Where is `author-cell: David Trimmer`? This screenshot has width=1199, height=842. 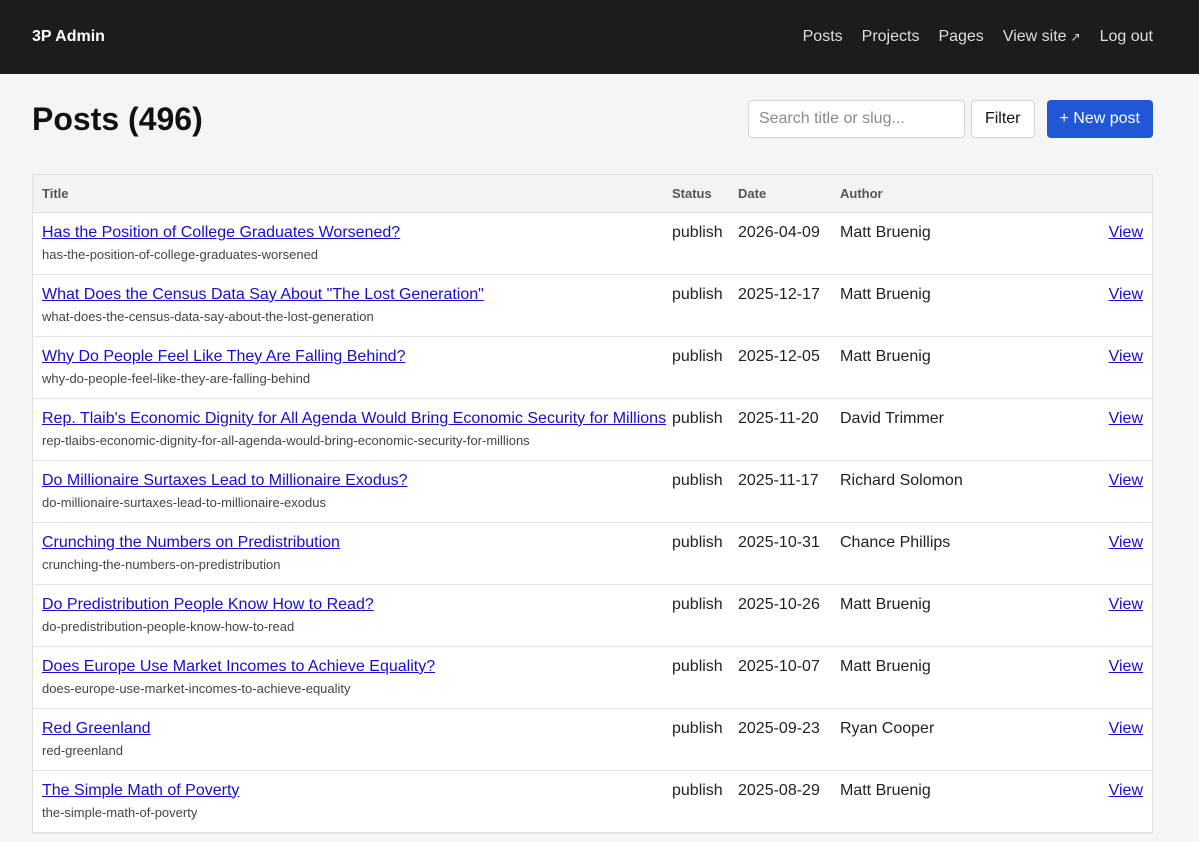 author-cell: David Trimmer is located at coordinates (931, 429).